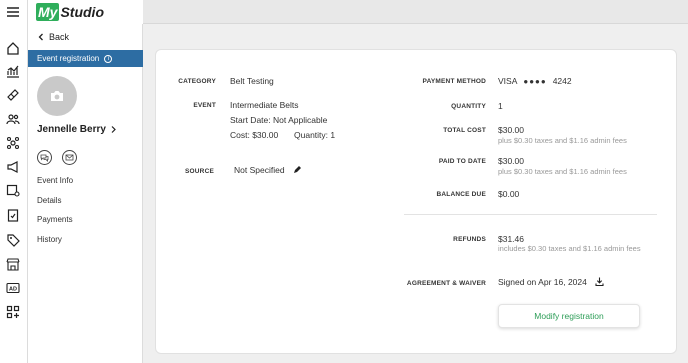 Image resolution: width=688 pixels, height=363 pixels. I want to click on download-waiver-button, so click(599, 282).